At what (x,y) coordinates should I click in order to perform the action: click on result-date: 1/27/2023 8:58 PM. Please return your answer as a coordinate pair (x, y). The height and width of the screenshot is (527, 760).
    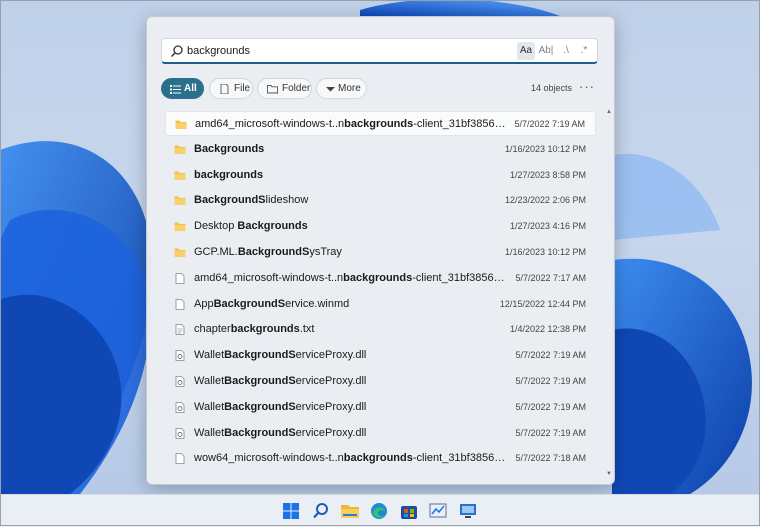
    Looking at the image, I should click on (547, 174).